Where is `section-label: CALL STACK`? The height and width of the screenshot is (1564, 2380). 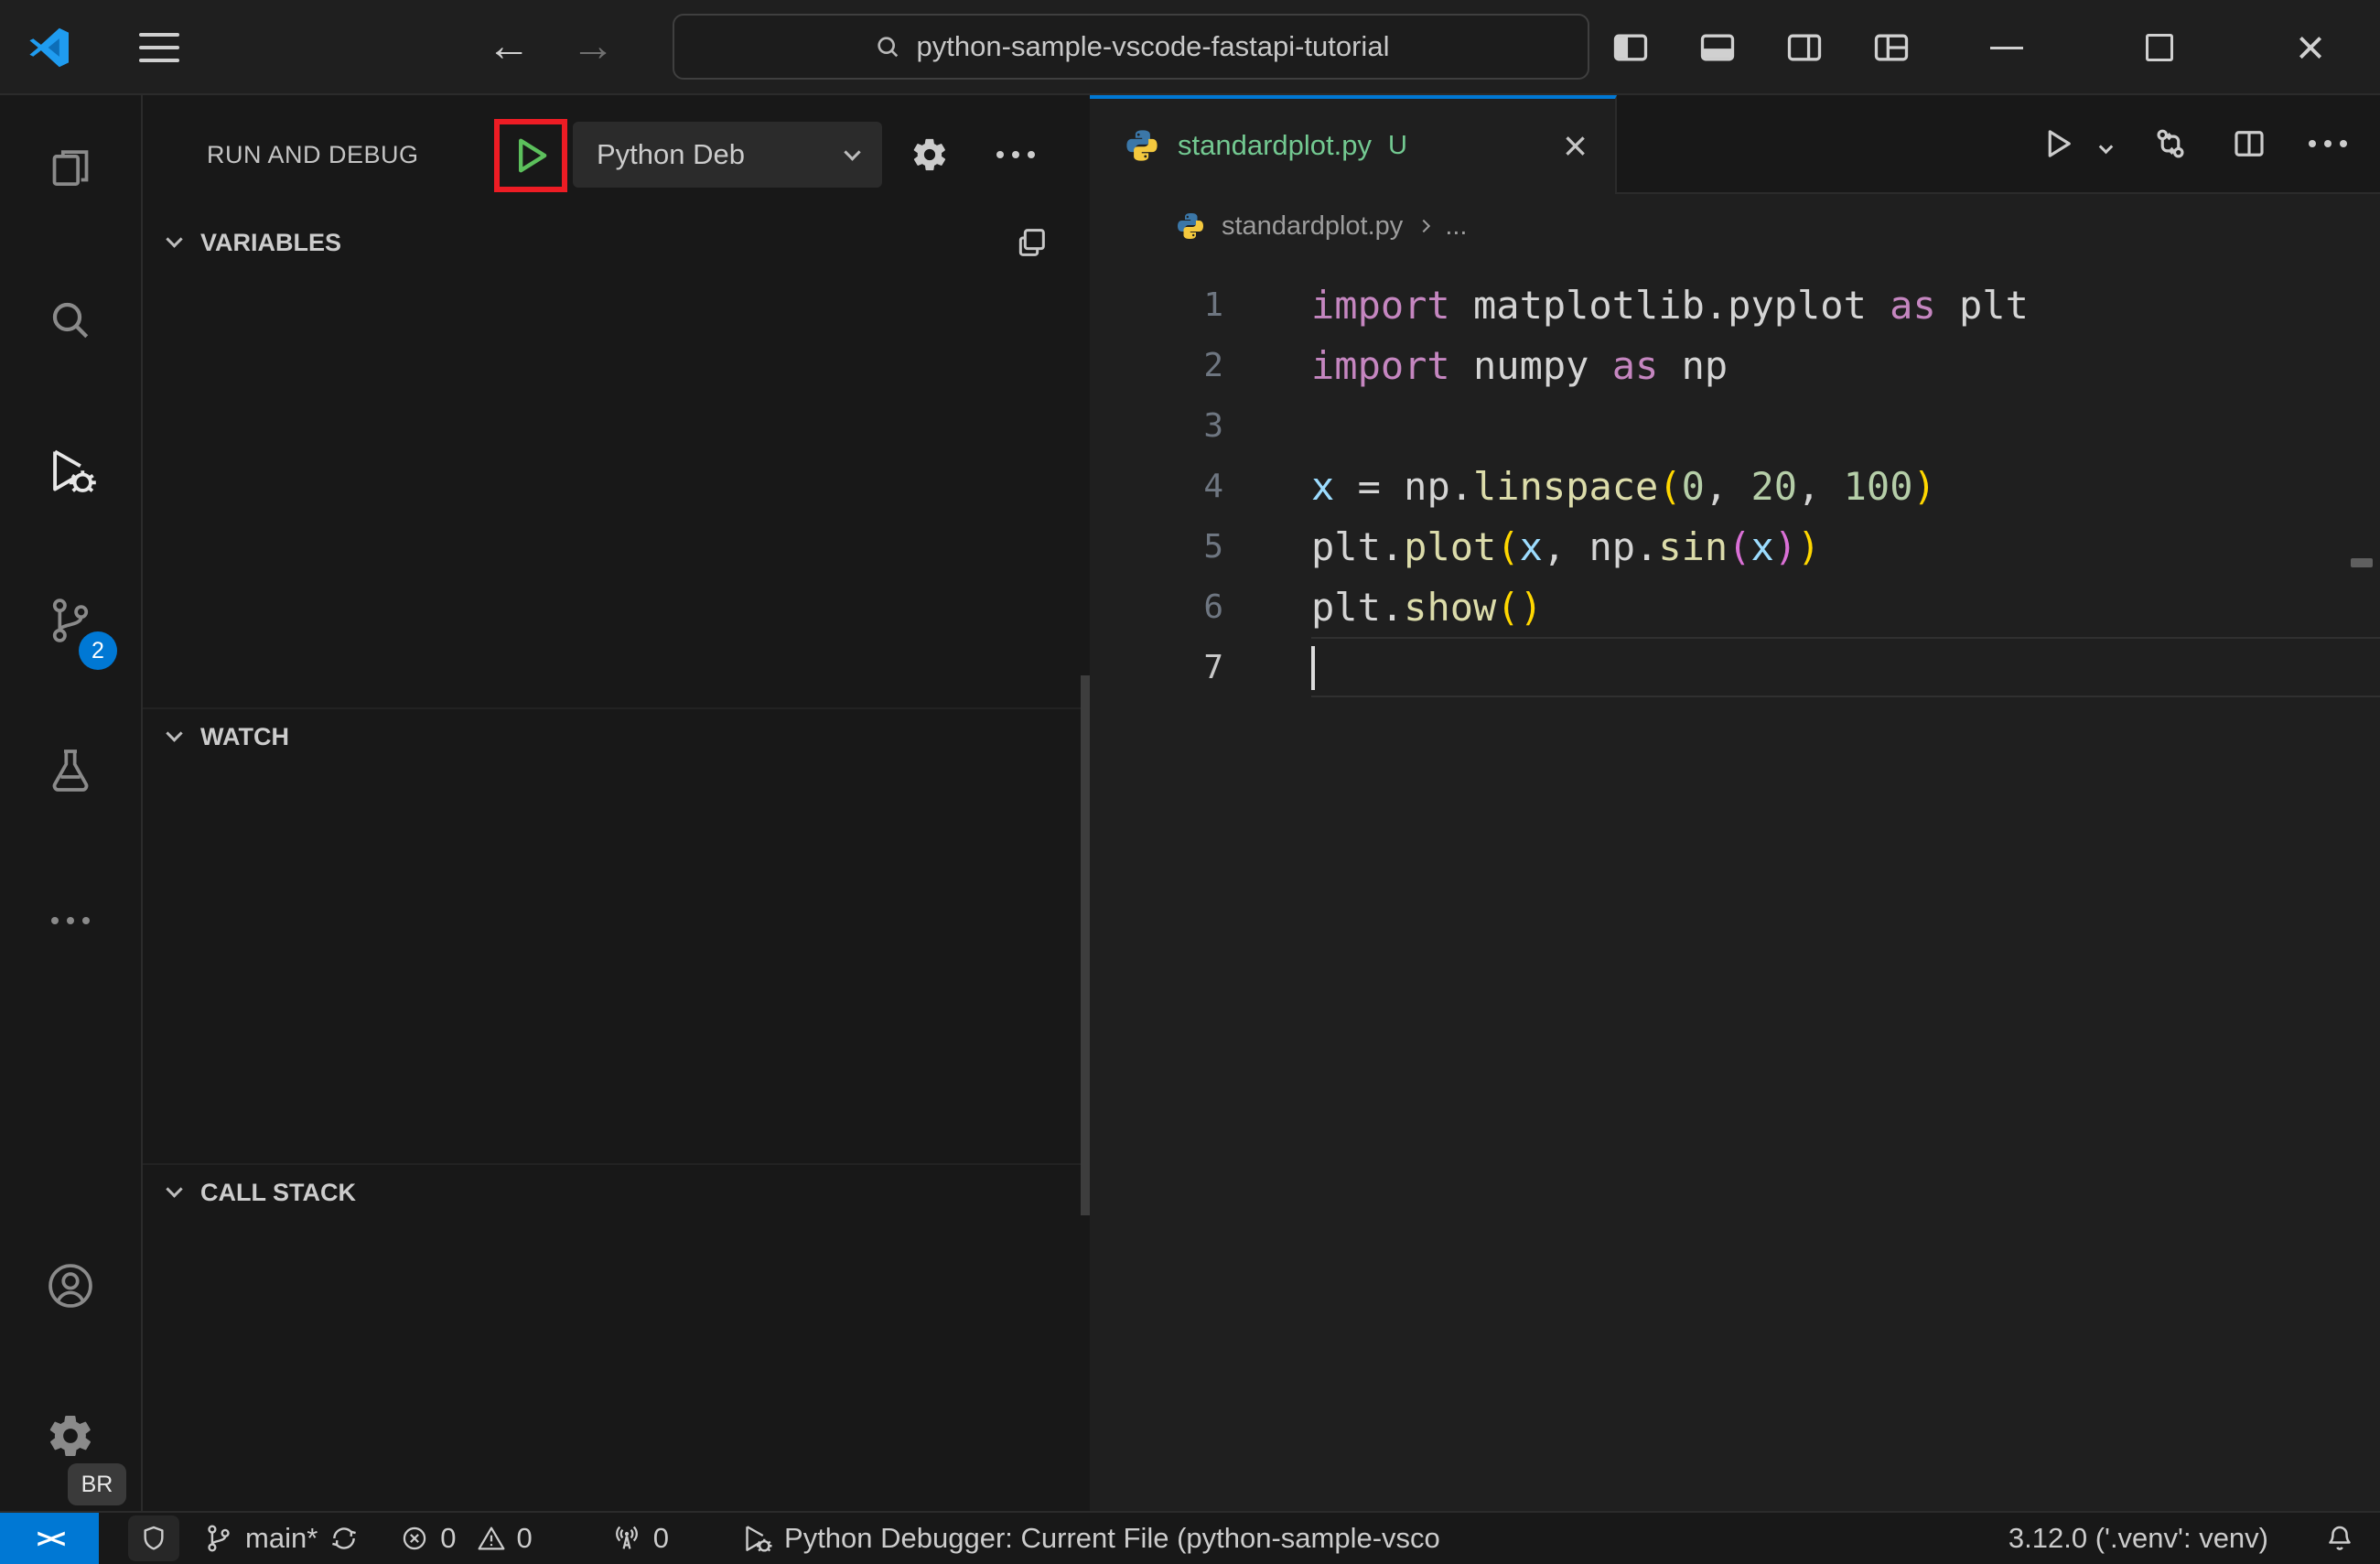 section-label: CALL STACK is located at coordinates (278, 1192).